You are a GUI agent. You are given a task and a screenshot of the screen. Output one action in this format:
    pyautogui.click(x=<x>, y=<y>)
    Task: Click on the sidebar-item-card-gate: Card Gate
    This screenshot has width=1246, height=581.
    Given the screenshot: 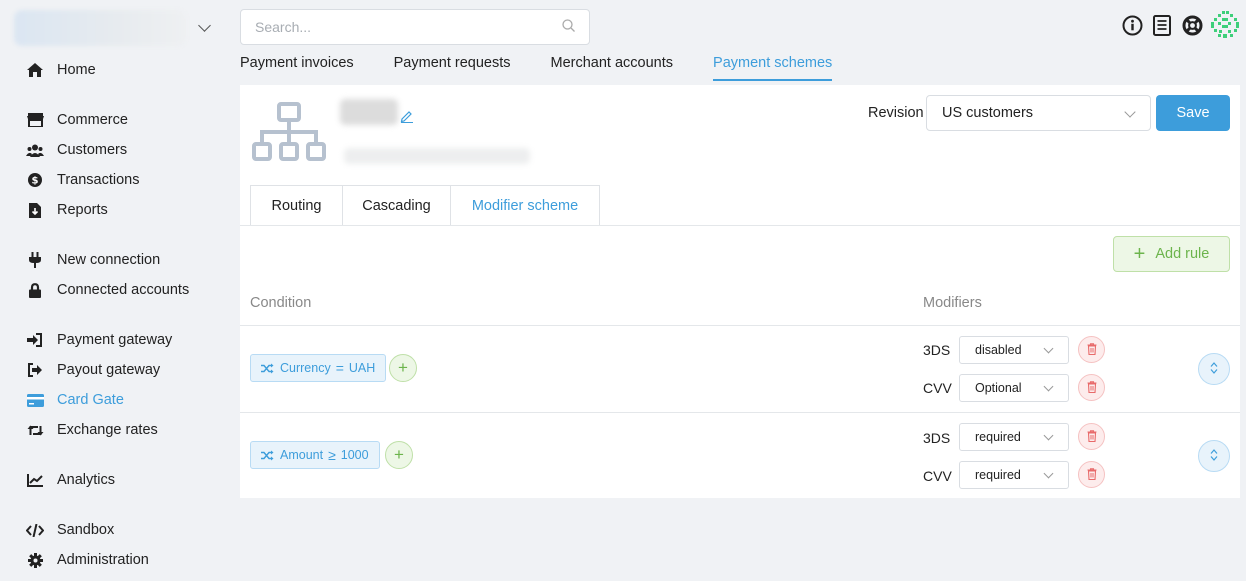 What is the action you would take?
    pyautogui.click(x=74, y=400)
    